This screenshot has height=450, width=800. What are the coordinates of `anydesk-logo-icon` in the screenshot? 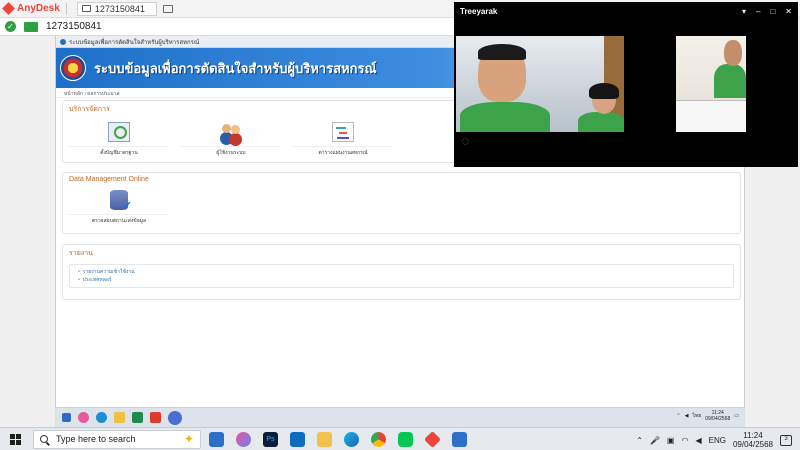 It's located at (8, 8).